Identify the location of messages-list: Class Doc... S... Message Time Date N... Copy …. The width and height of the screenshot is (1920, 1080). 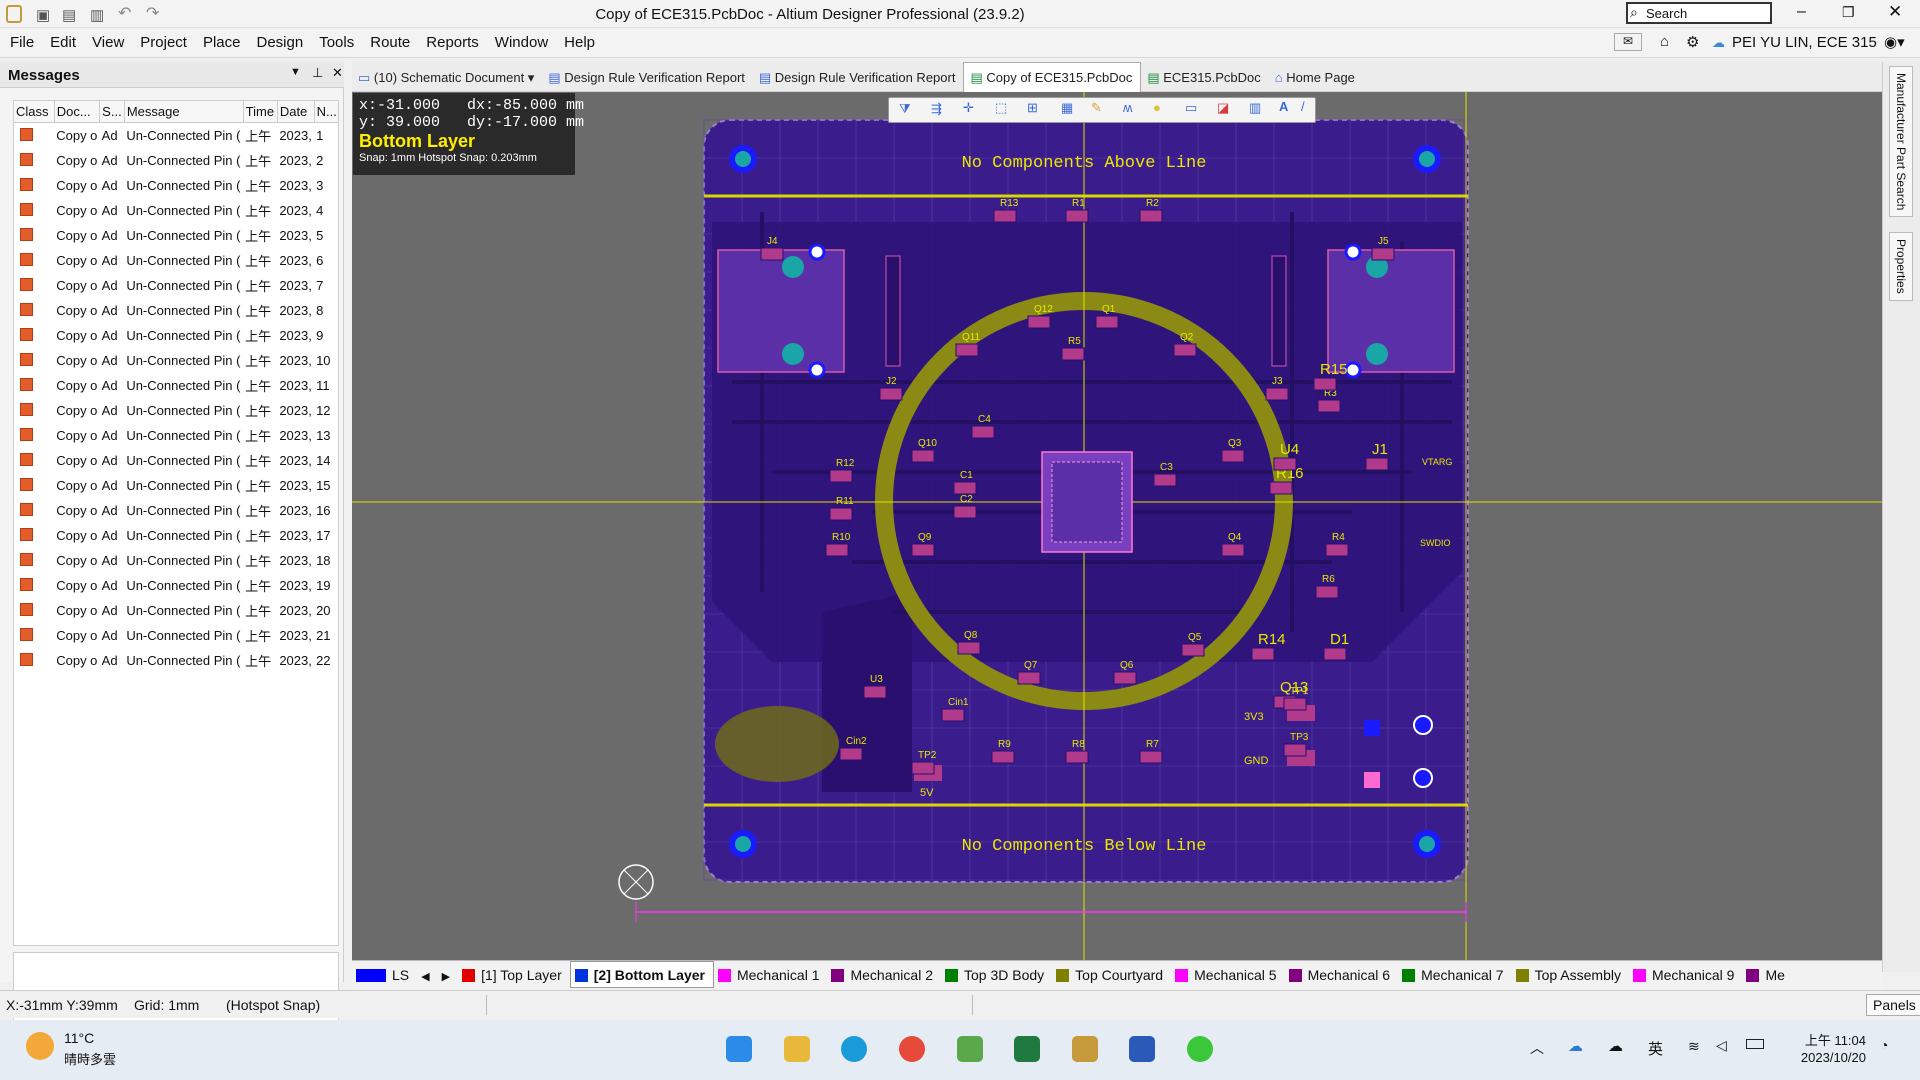
(176, 523).